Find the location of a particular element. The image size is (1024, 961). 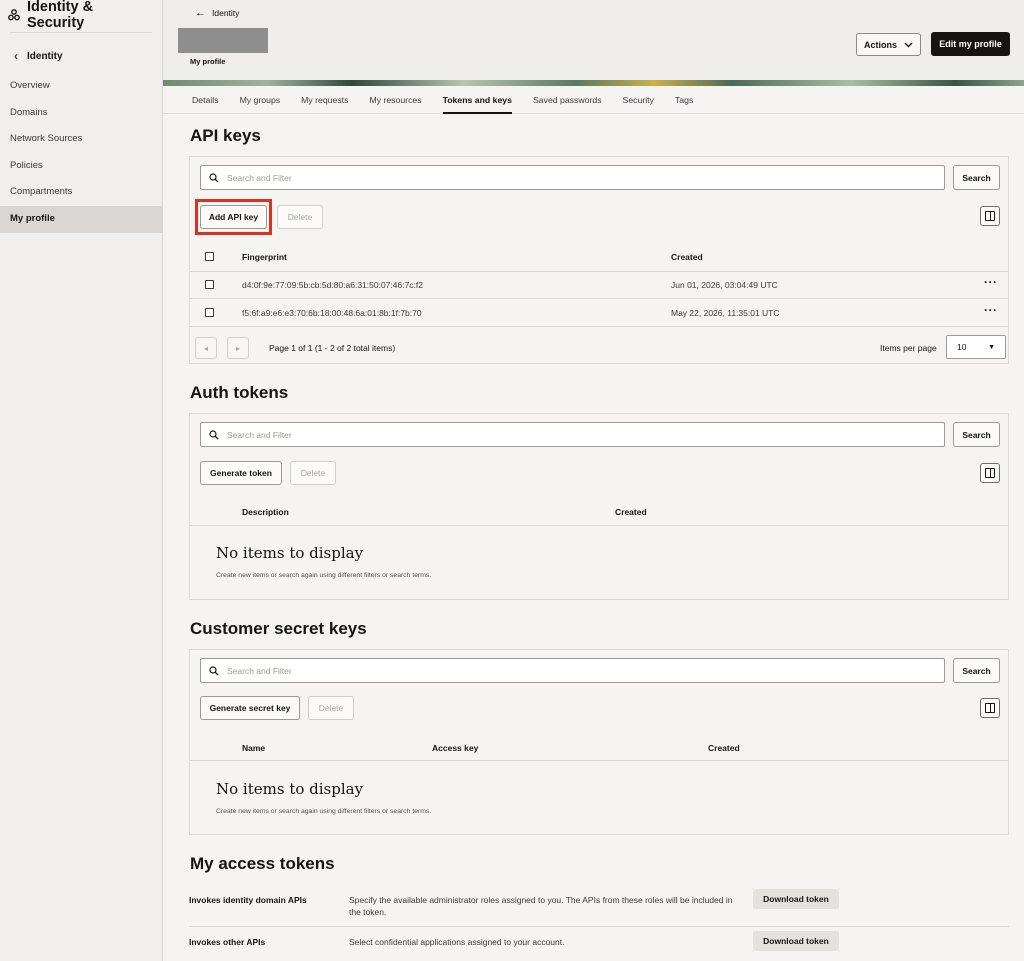

column-header-description: Description is located at coordinates (265, 512).